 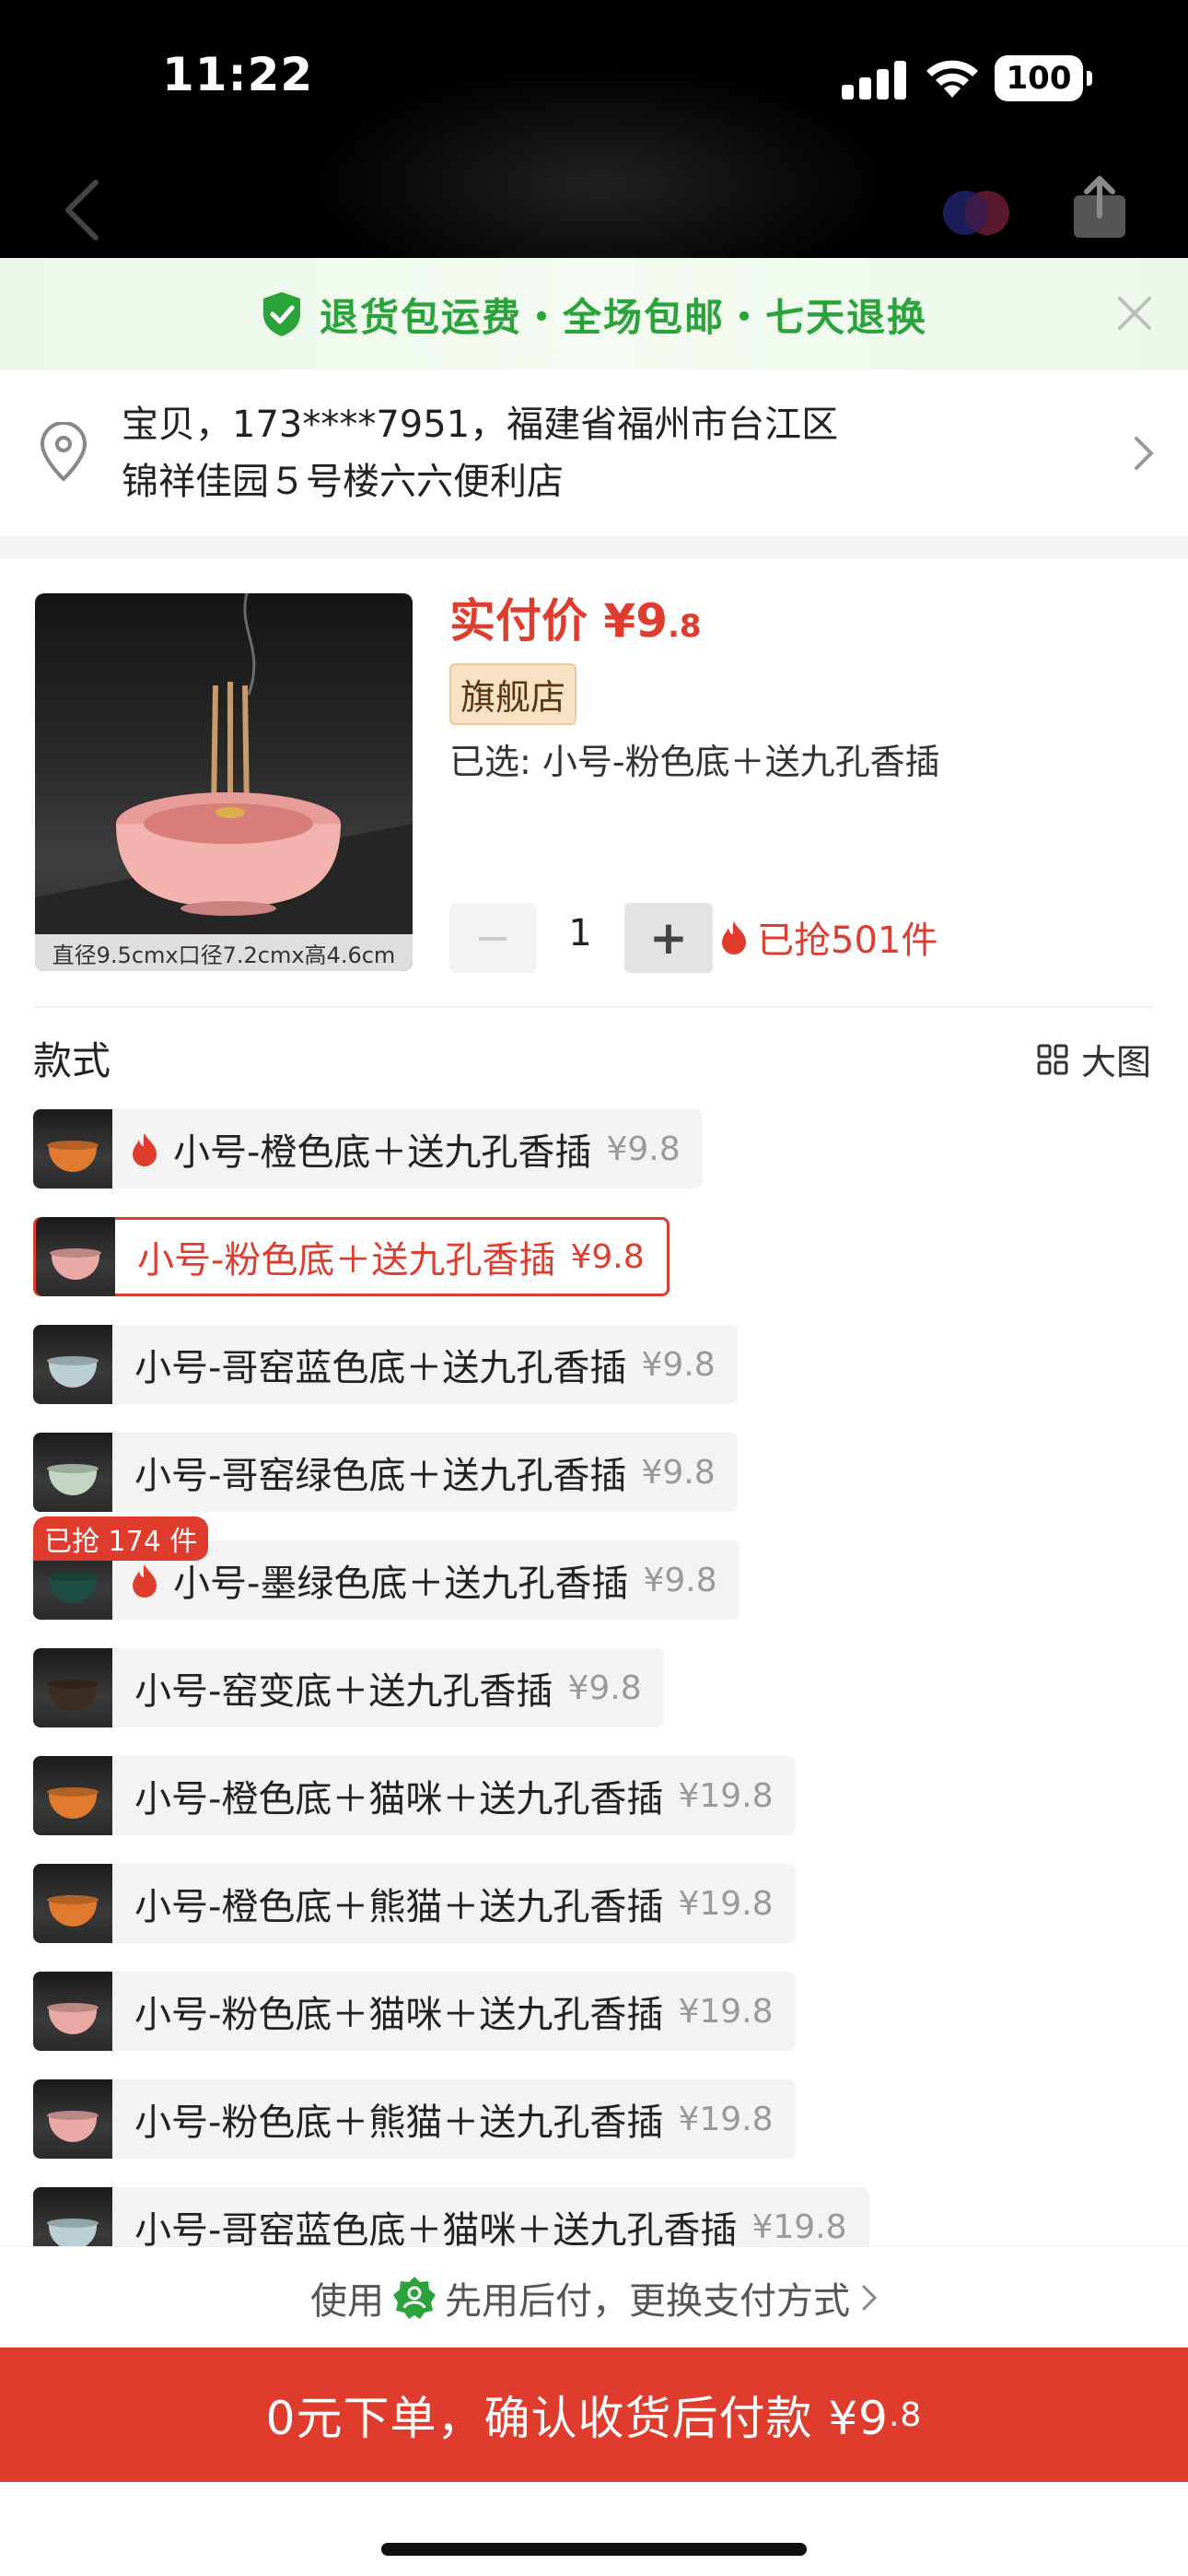 What do you see at coordinates (874, 79) in the screenshot?
I see `signal-icon` at bounding box center [874, 79].